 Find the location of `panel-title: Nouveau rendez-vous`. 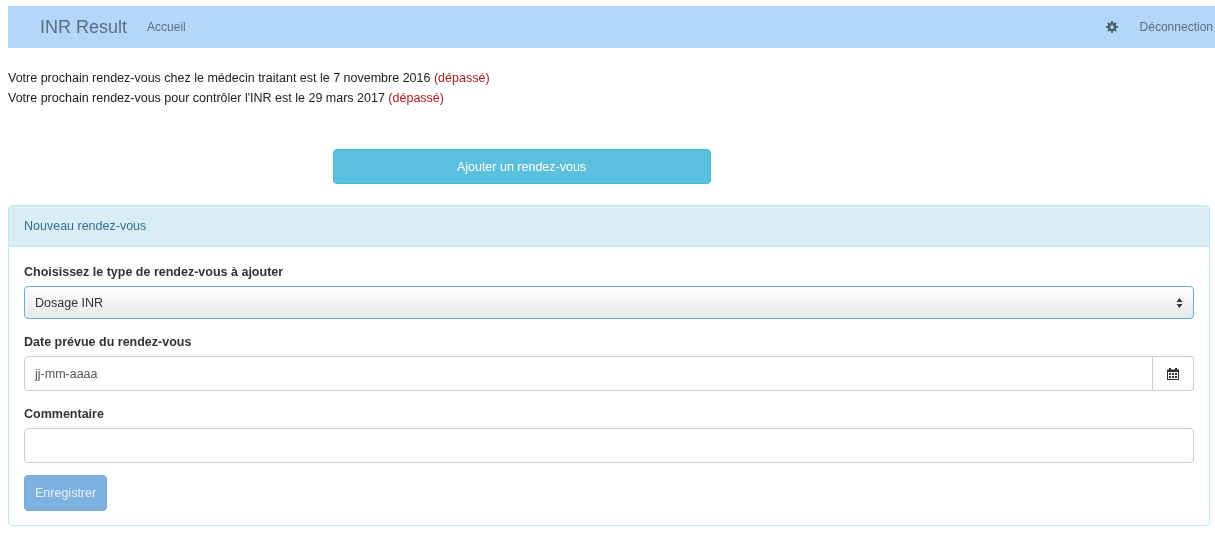

panel-title: Nouveau rendez-vous is located at coordinates (85, 226).